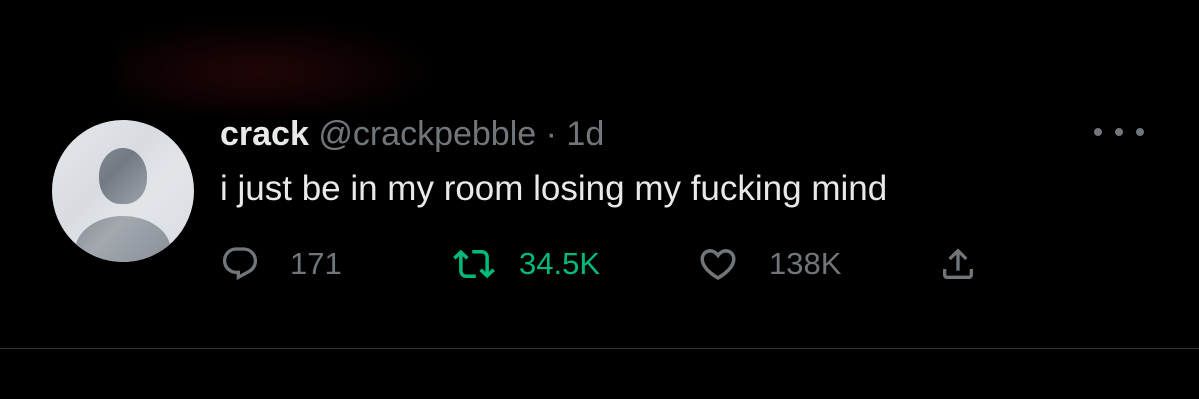 The width and height of the screenshot is (1199, 399). What do you see at coordinates (281, 264) in the screenshot?
I see `reply-button: 171` at bounding box center [281, 264].